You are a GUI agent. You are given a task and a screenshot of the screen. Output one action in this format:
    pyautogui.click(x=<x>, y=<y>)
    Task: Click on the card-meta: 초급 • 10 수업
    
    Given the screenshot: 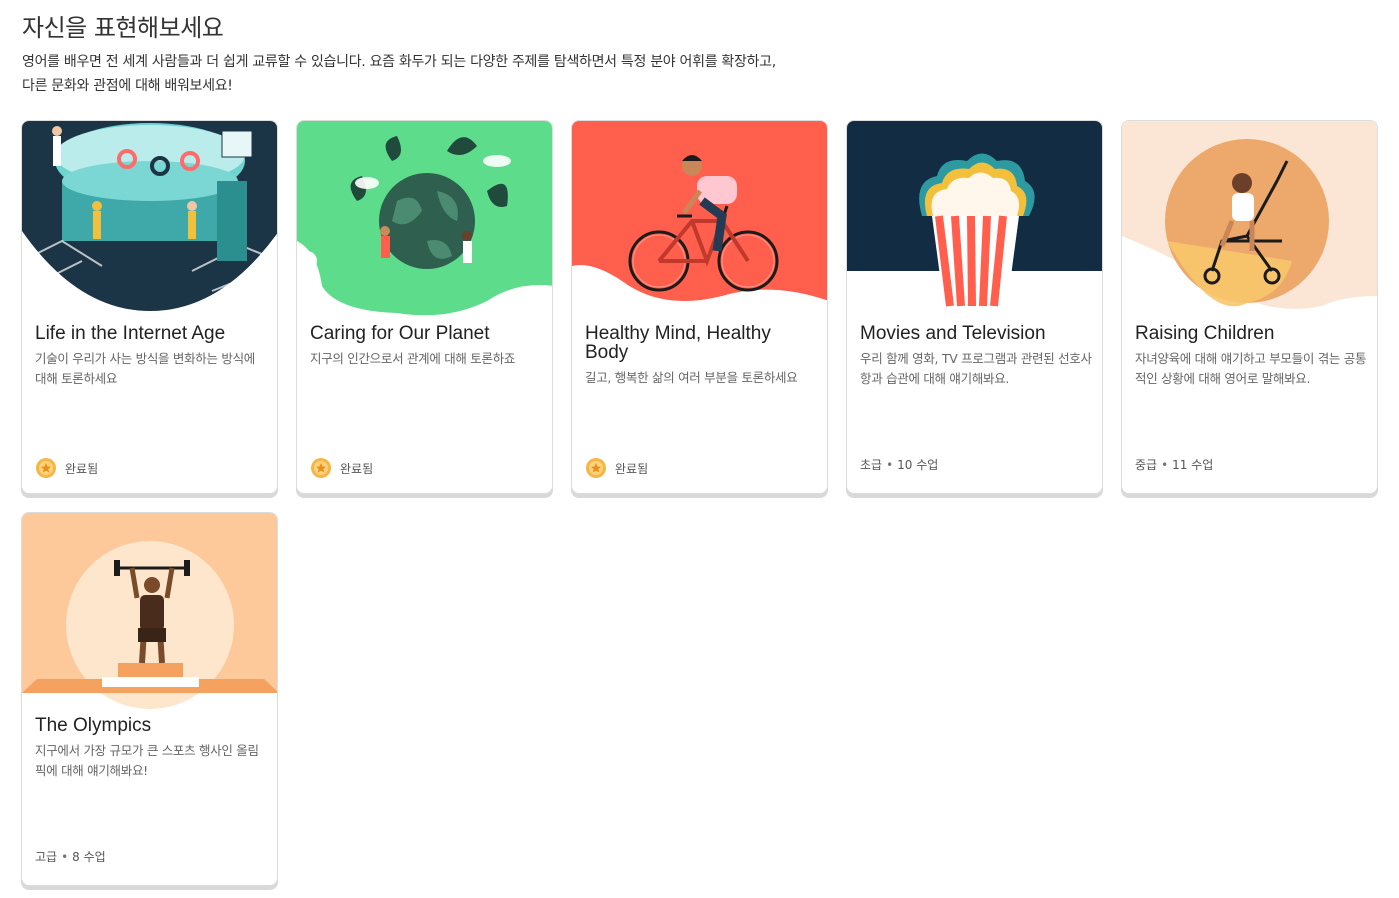 What is the action you would take?
    pyautogui.click(x=899, y=464)
    